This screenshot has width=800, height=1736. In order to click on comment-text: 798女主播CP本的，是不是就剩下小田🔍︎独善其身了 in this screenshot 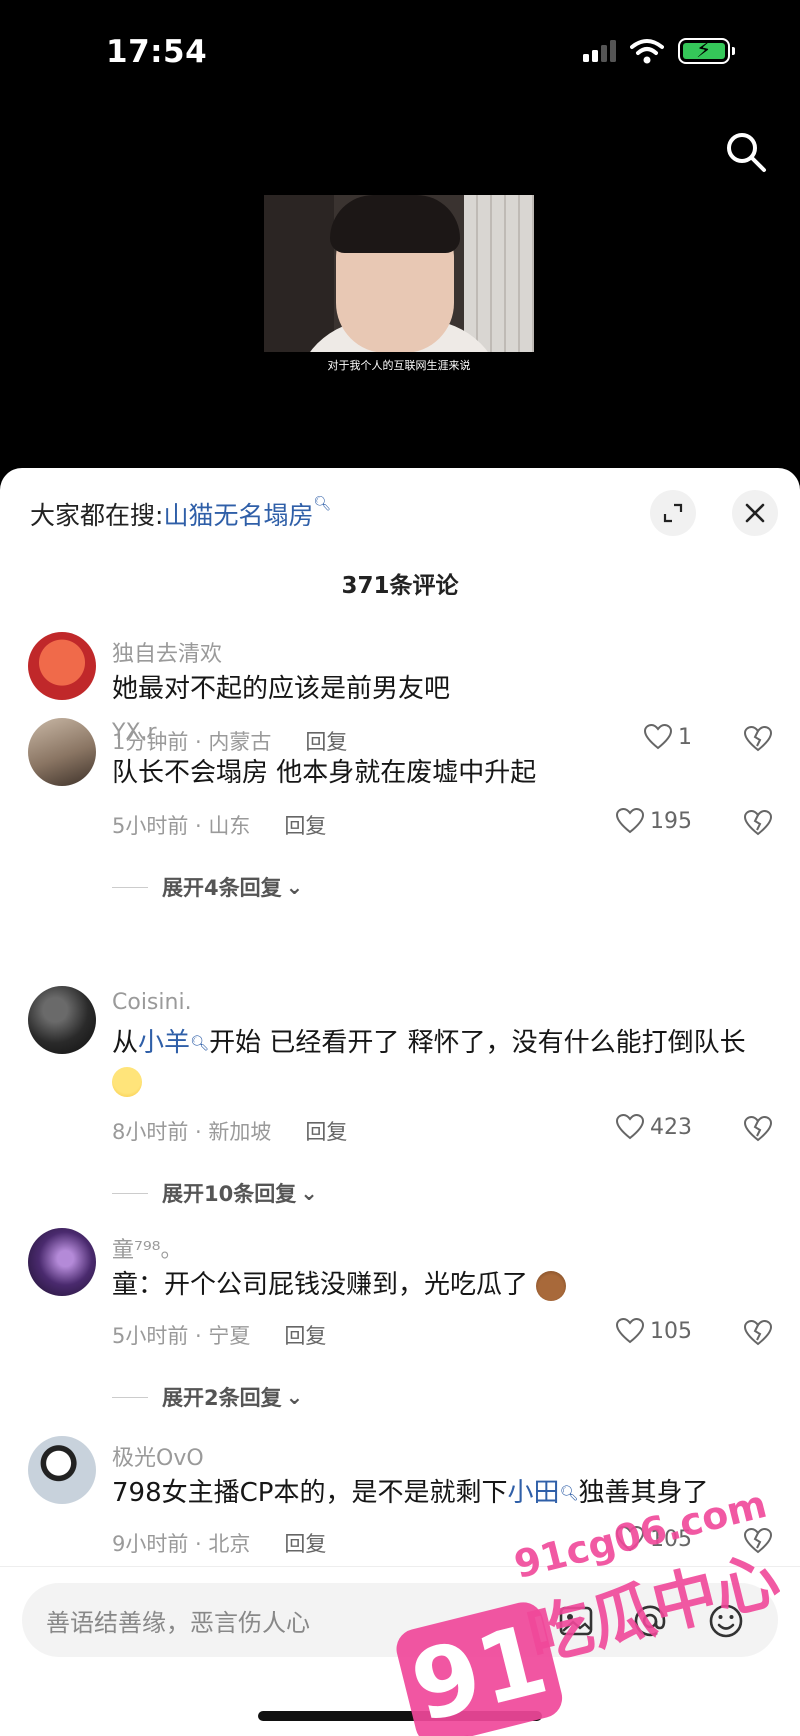, I will do `click(410, 1493)`.